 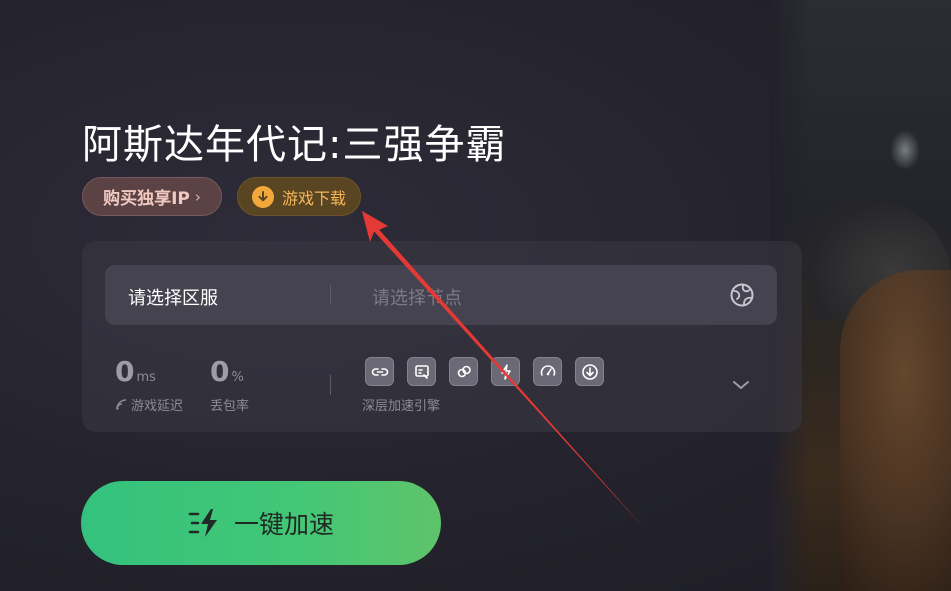 I want to click on loss-unit: %, so click(x=237, y=377).